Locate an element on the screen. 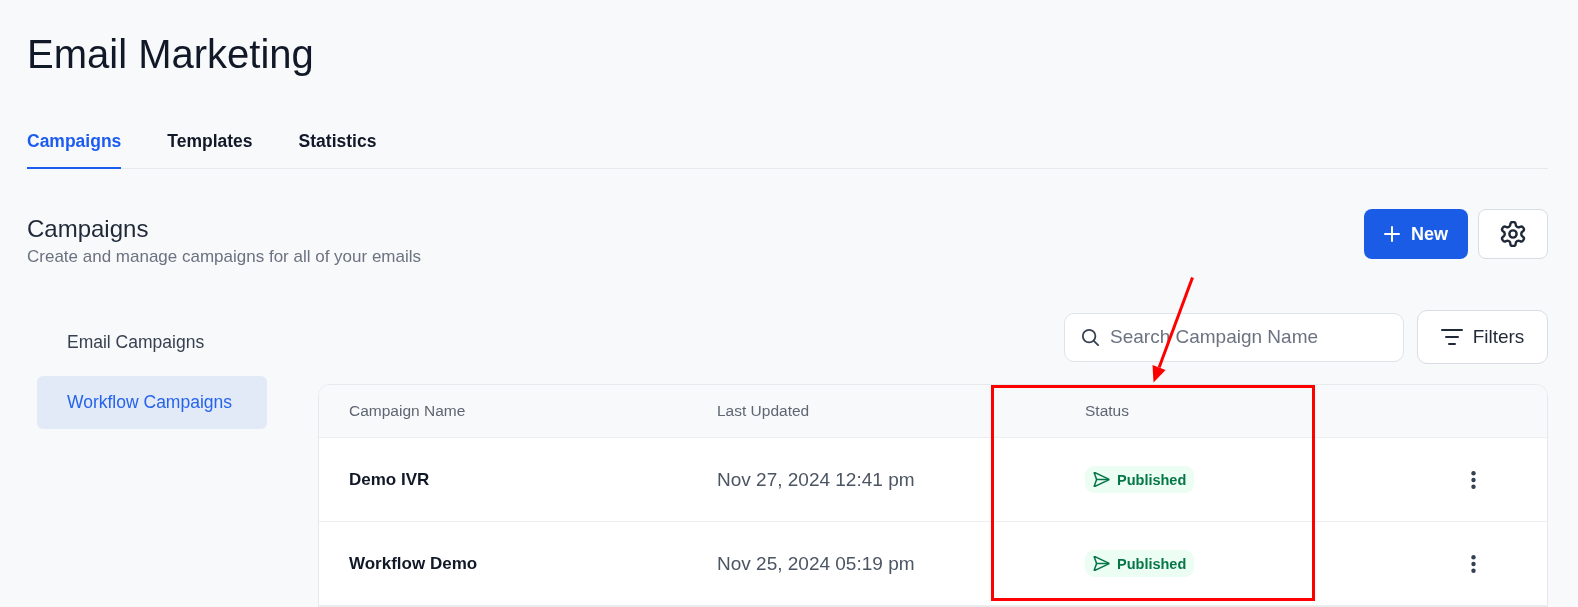  search-icon is located at coordinates (1090, 336).